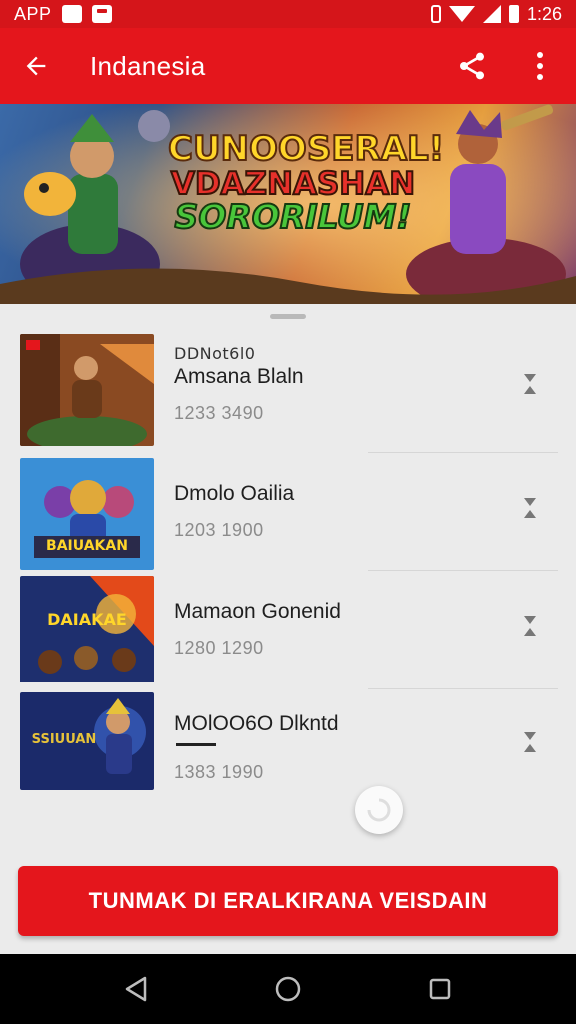 The image size is (576, 1024). What do you see at coordinates (219, 413) in the screenshot?
I see `game-size: 1233 3490` at bounding box center [219, 413].